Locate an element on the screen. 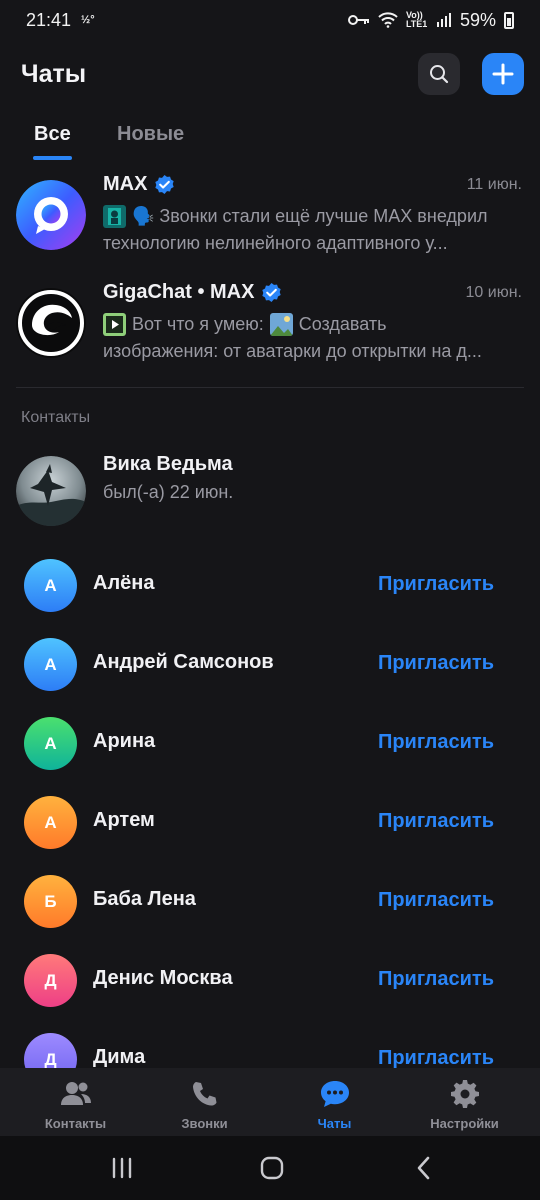 This screenshot has width=540, height=1200. last-seen-status: был(-а) 22 июн. is located at coordinates (168, 492).